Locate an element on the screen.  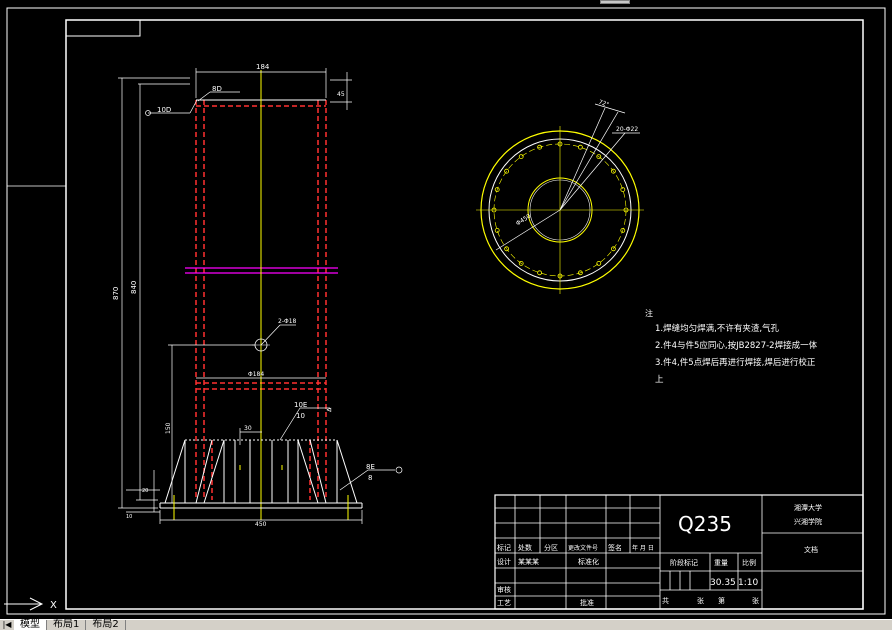
dim-inner-width: Φ184 is located at coordinates (256, 374).